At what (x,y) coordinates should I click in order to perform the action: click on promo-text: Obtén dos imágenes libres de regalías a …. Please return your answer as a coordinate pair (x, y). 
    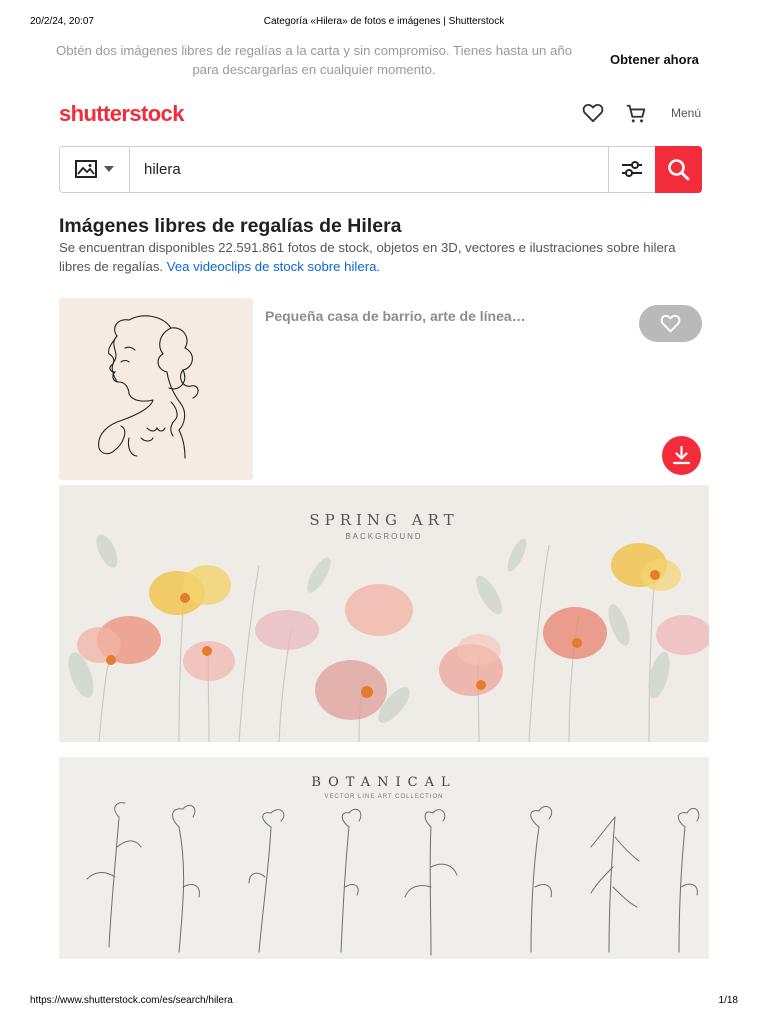
    Looking at the image, I should click on (314, 60).